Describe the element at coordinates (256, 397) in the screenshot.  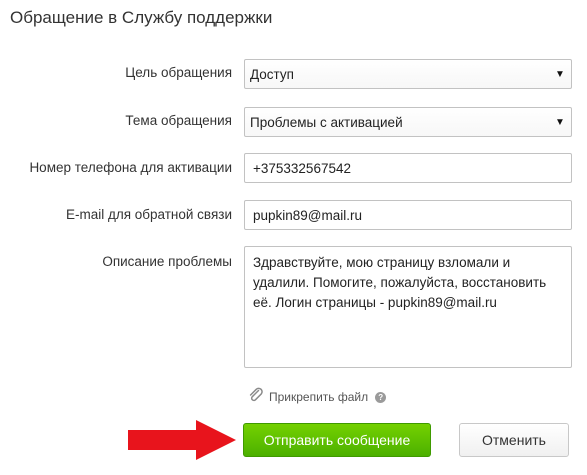
I see `paperclip-icon` at that location.